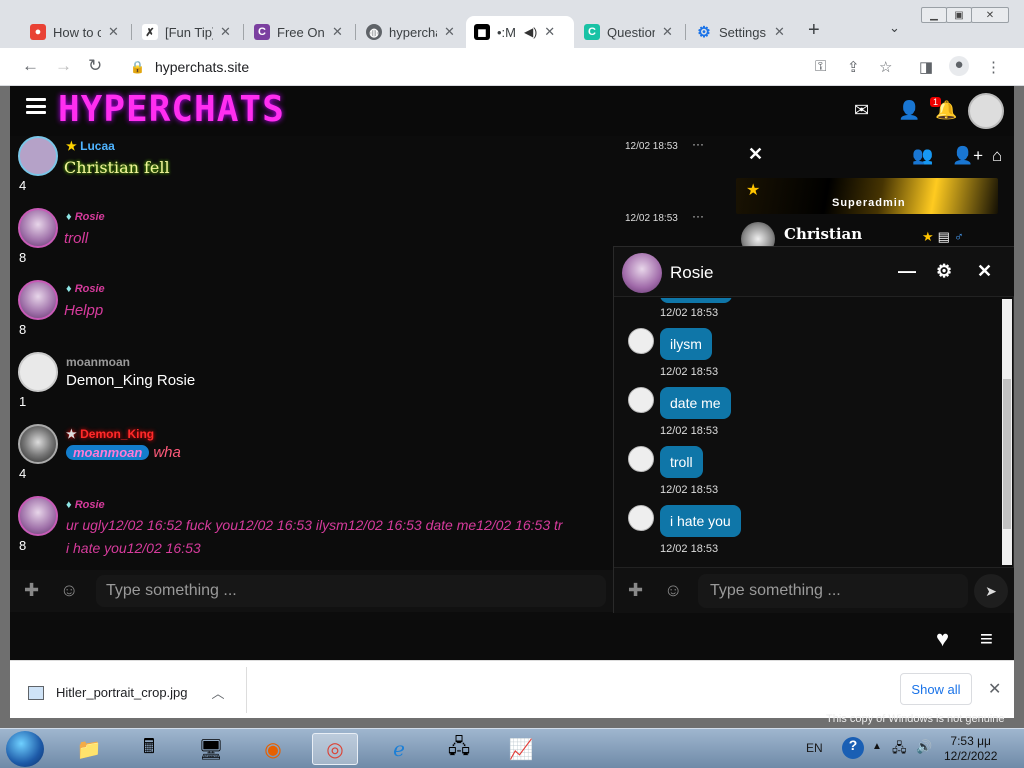 The height and width of the screenshot is (768, 1024). Describe the element at coordinates (990, 15) in the screenshot. I see `window-close-button: ✕` at that location.